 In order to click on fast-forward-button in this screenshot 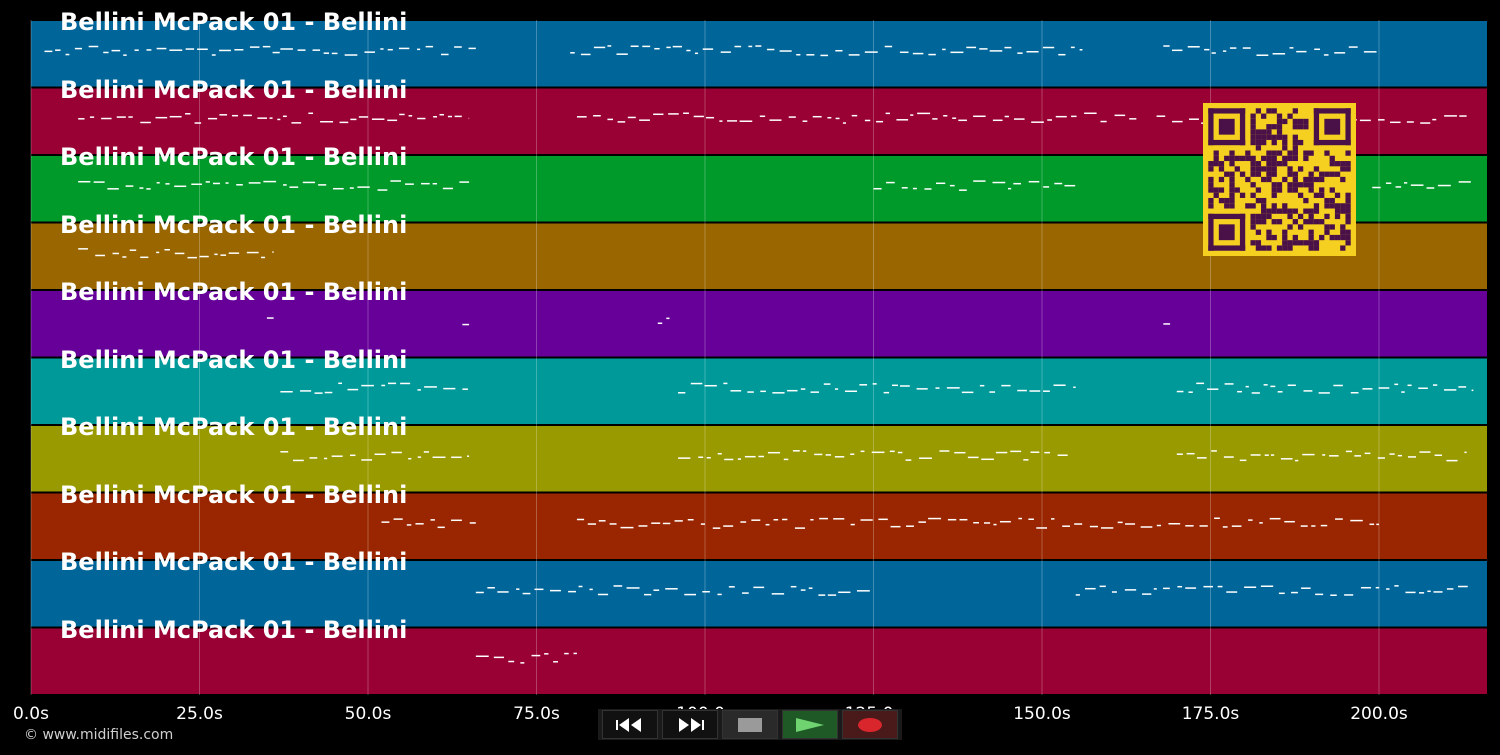, I will do `click(690, 724)`.